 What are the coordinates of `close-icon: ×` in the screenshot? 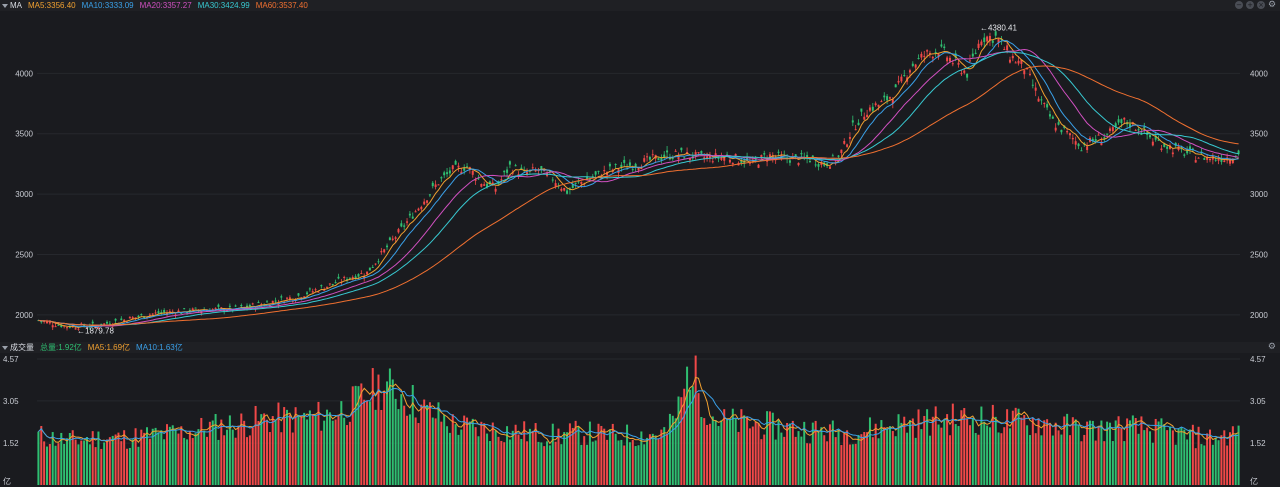 It's located at (1261, 5).